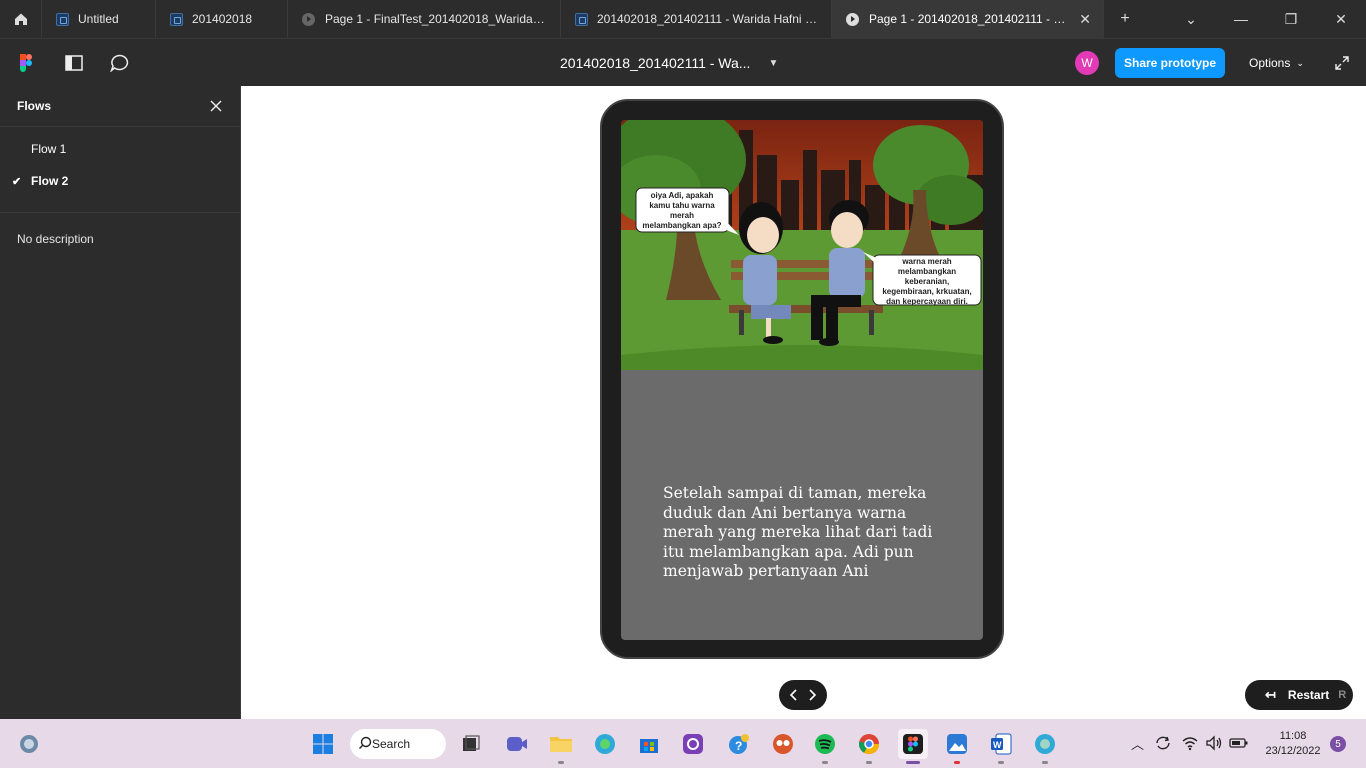  What do you see at coordinates (1156, 19) in the screenshot?
I see `tabbar-spacer` at bounding box center [1156, 19].